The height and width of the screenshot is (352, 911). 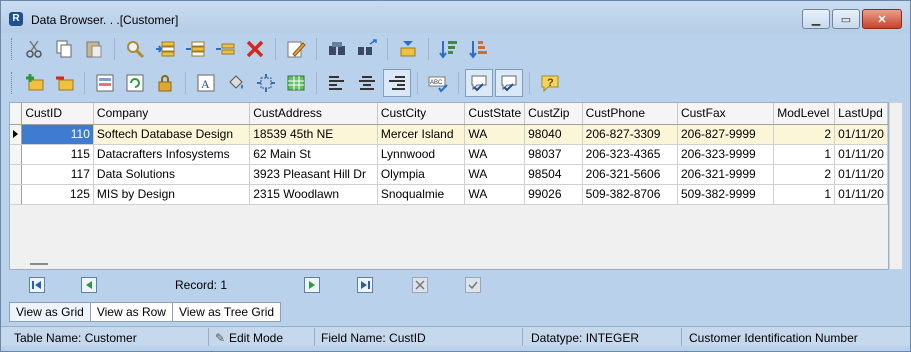 What do you see at coordinates (438, 83) in the screenshot?
I see `spell-check-button: ABC` at bounding box center [438, 83].